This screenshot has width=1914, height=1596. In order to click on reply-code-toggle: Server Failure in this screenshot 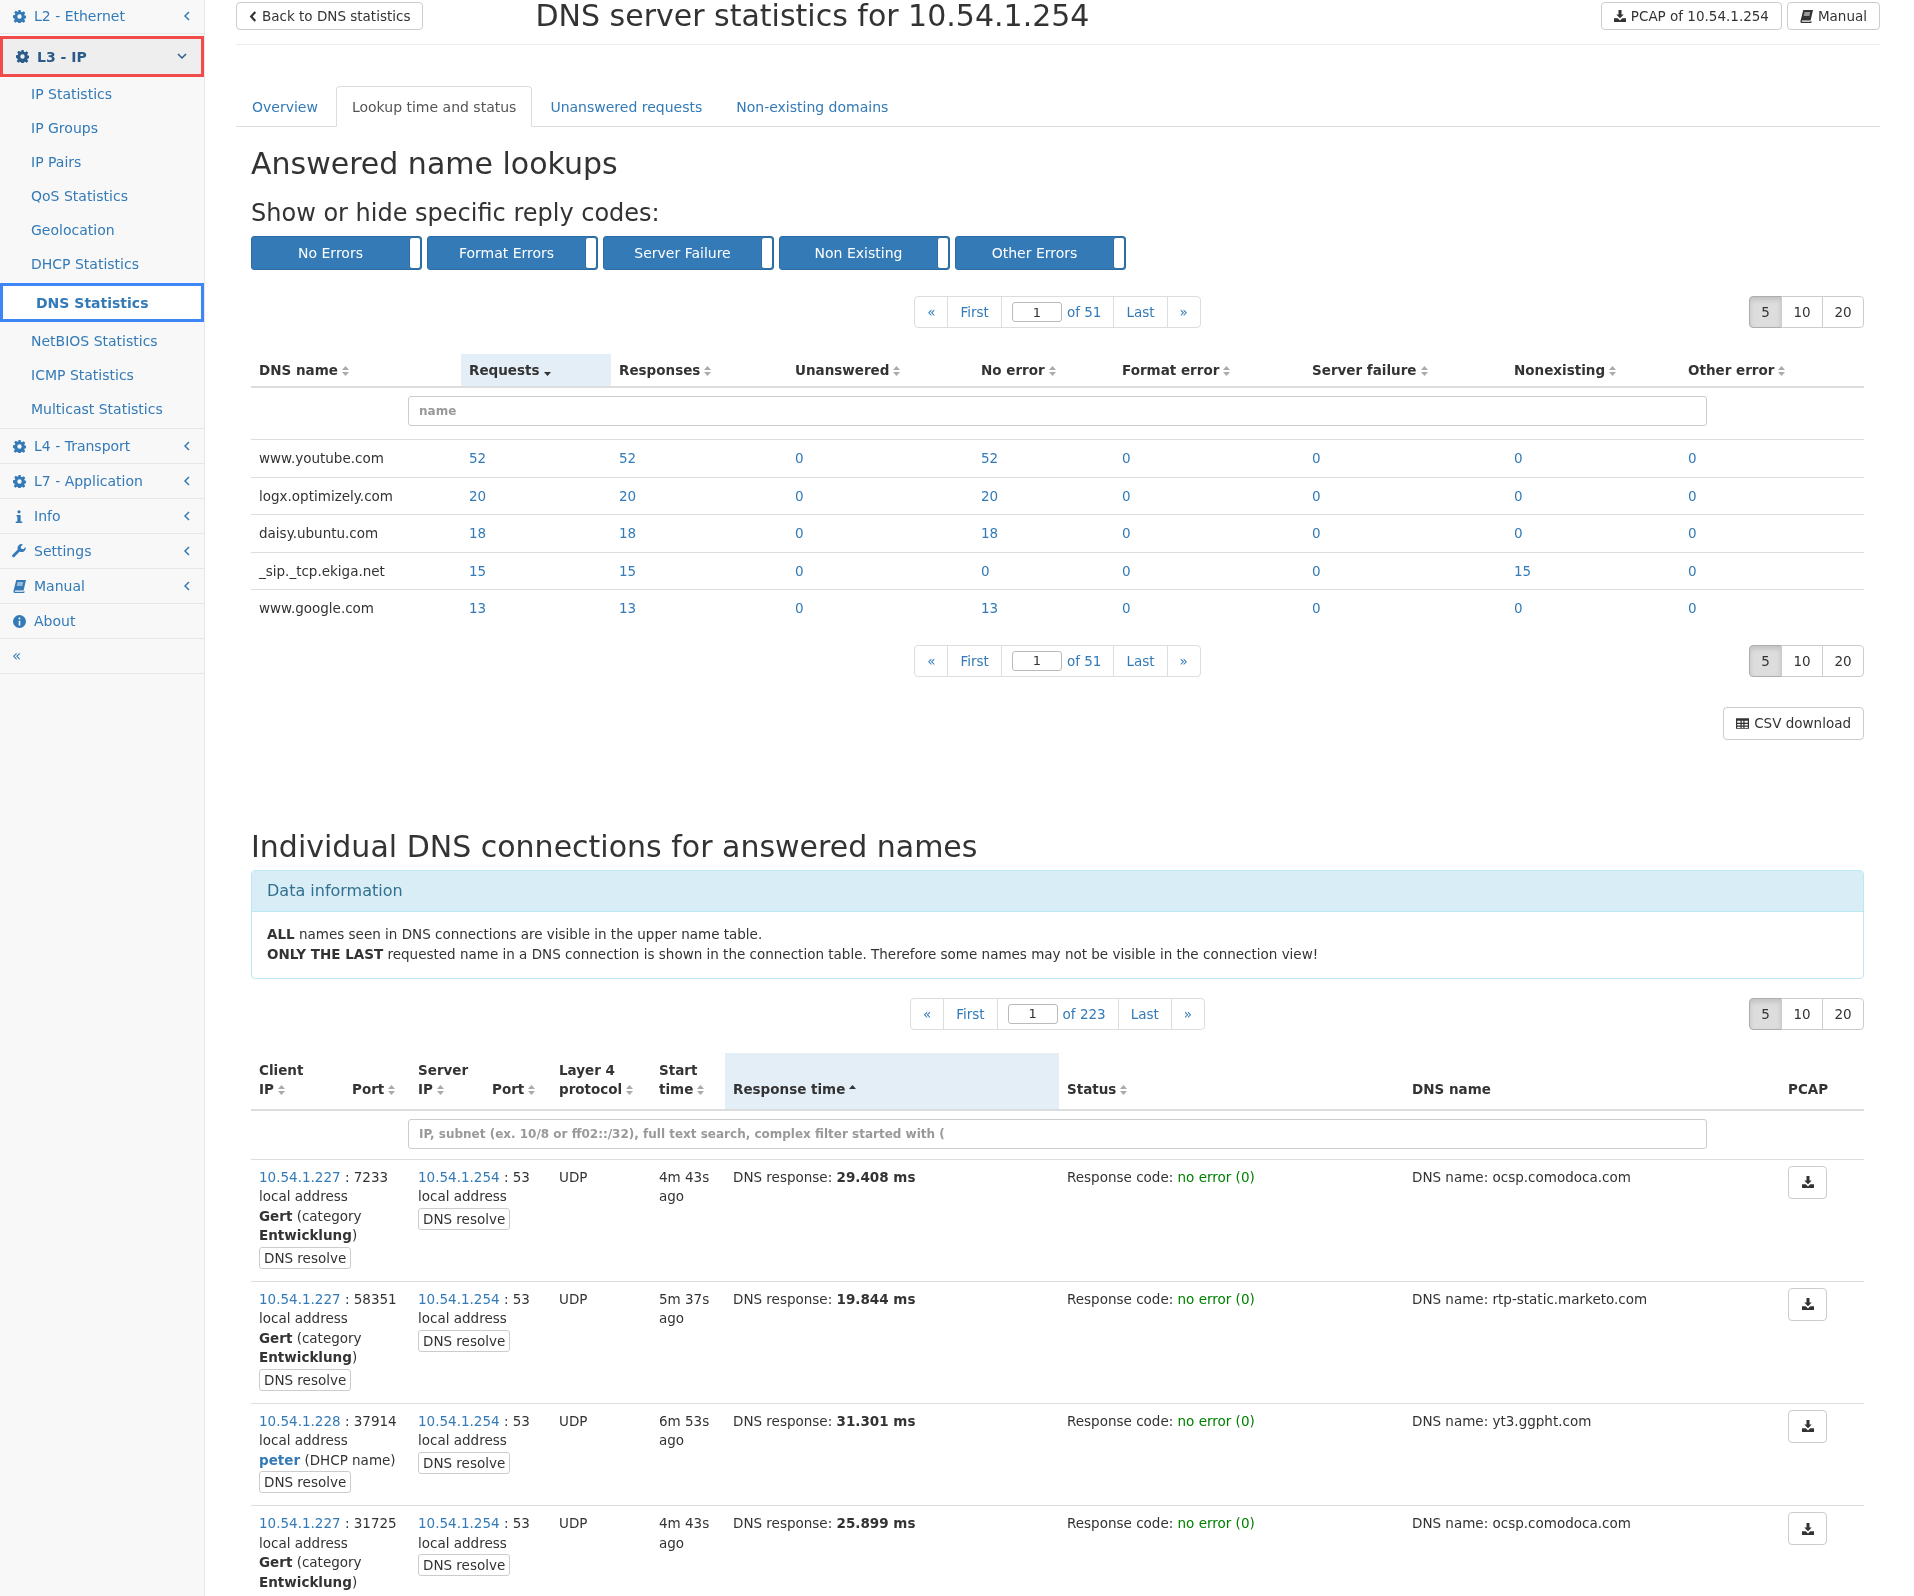, I will do `click(688, 253)`.